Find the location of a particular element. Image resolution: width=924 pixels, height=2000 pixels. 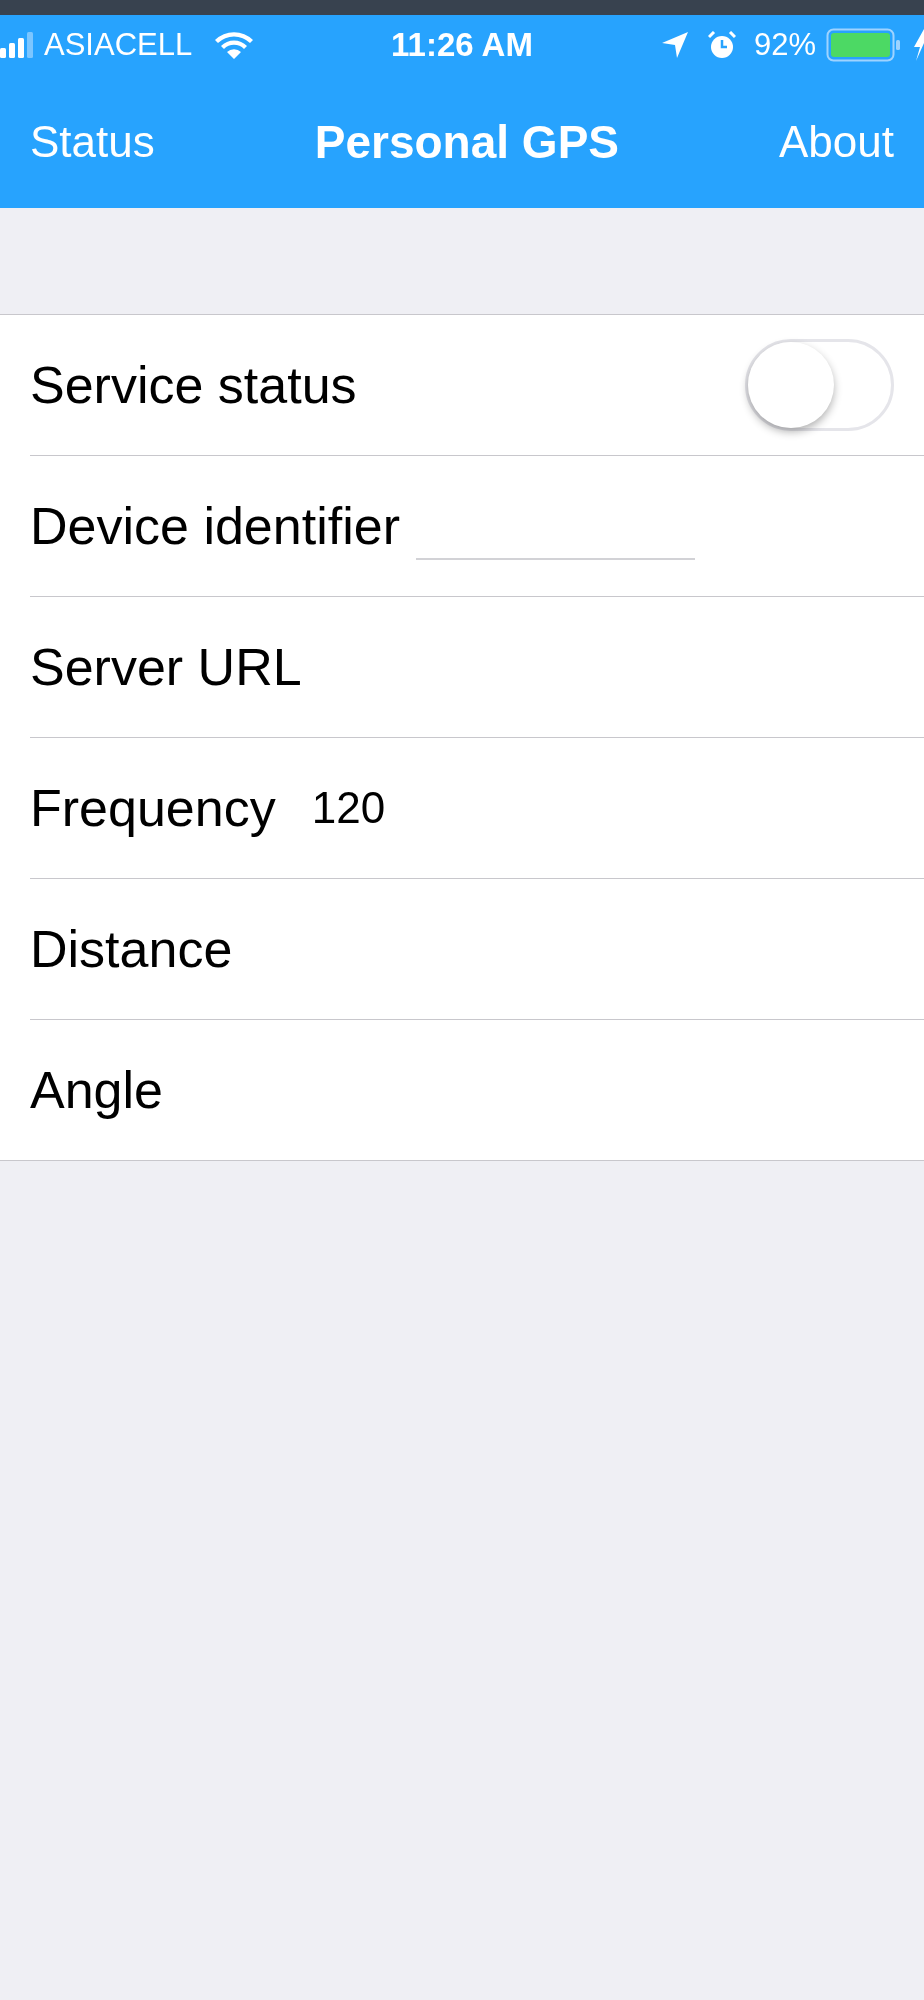

row-label: Angle is located at coordinates (96, 1090).